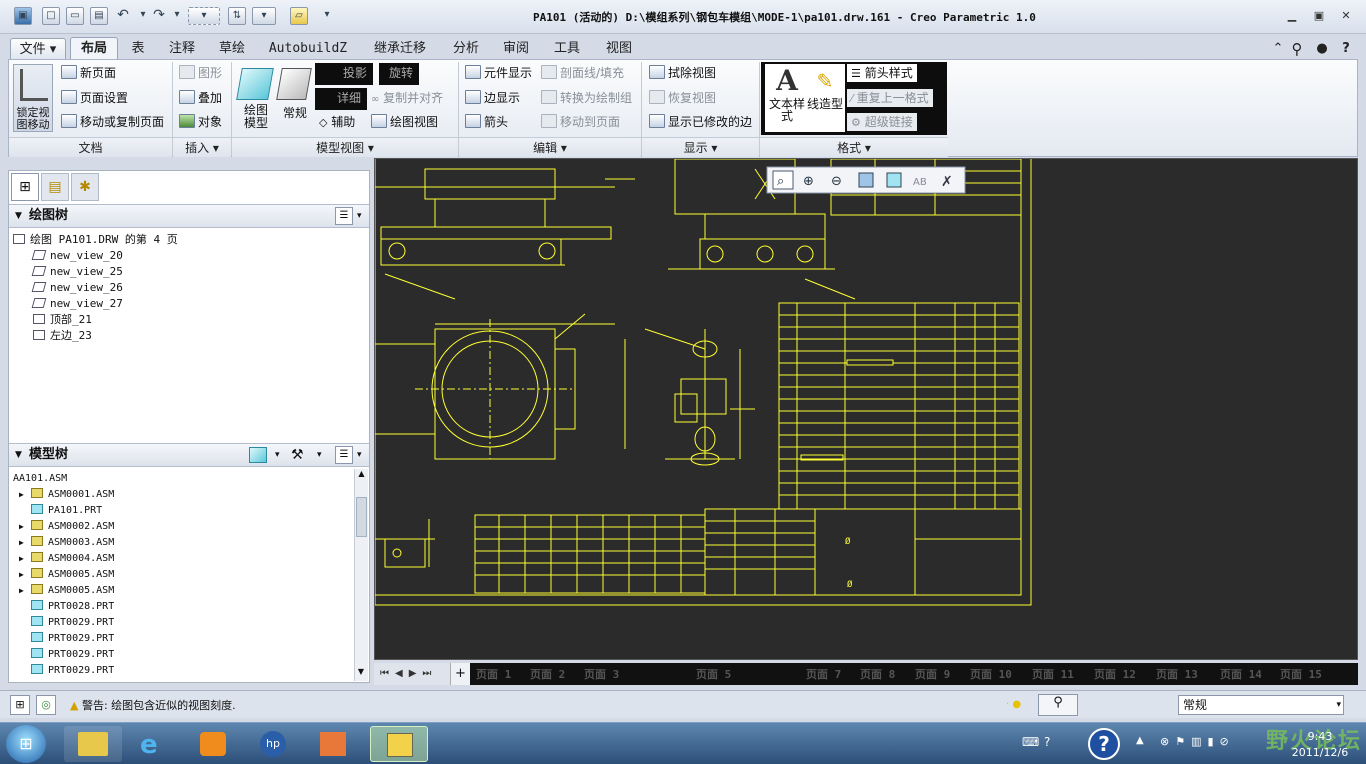 This screenshot has height=764, width=1366. Describe the element at coordinates (297, 455) in the screenshot. I see `tools-icon: ⚒` at that location.